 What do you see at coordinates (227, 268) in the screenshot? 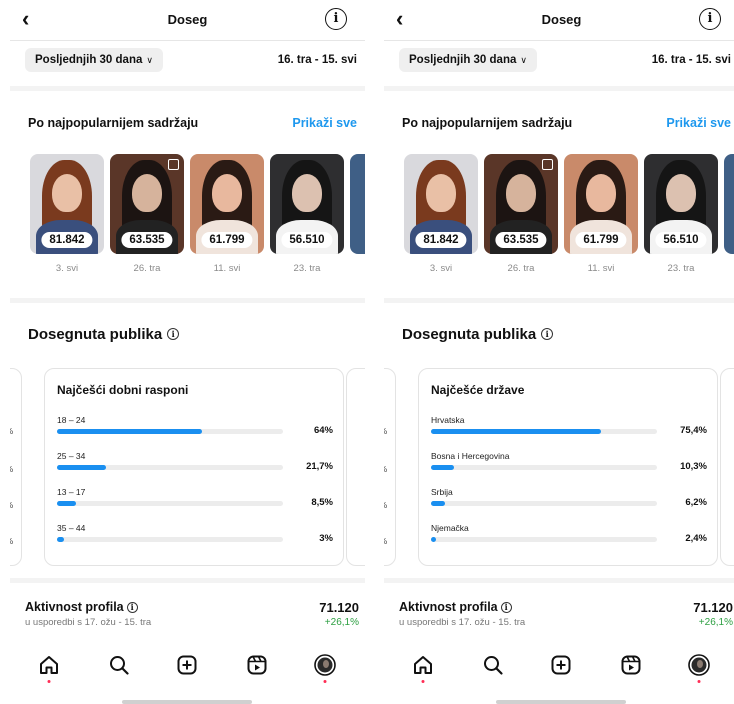
I see `post-date: 11. svi` at bounding box center [227, 268].